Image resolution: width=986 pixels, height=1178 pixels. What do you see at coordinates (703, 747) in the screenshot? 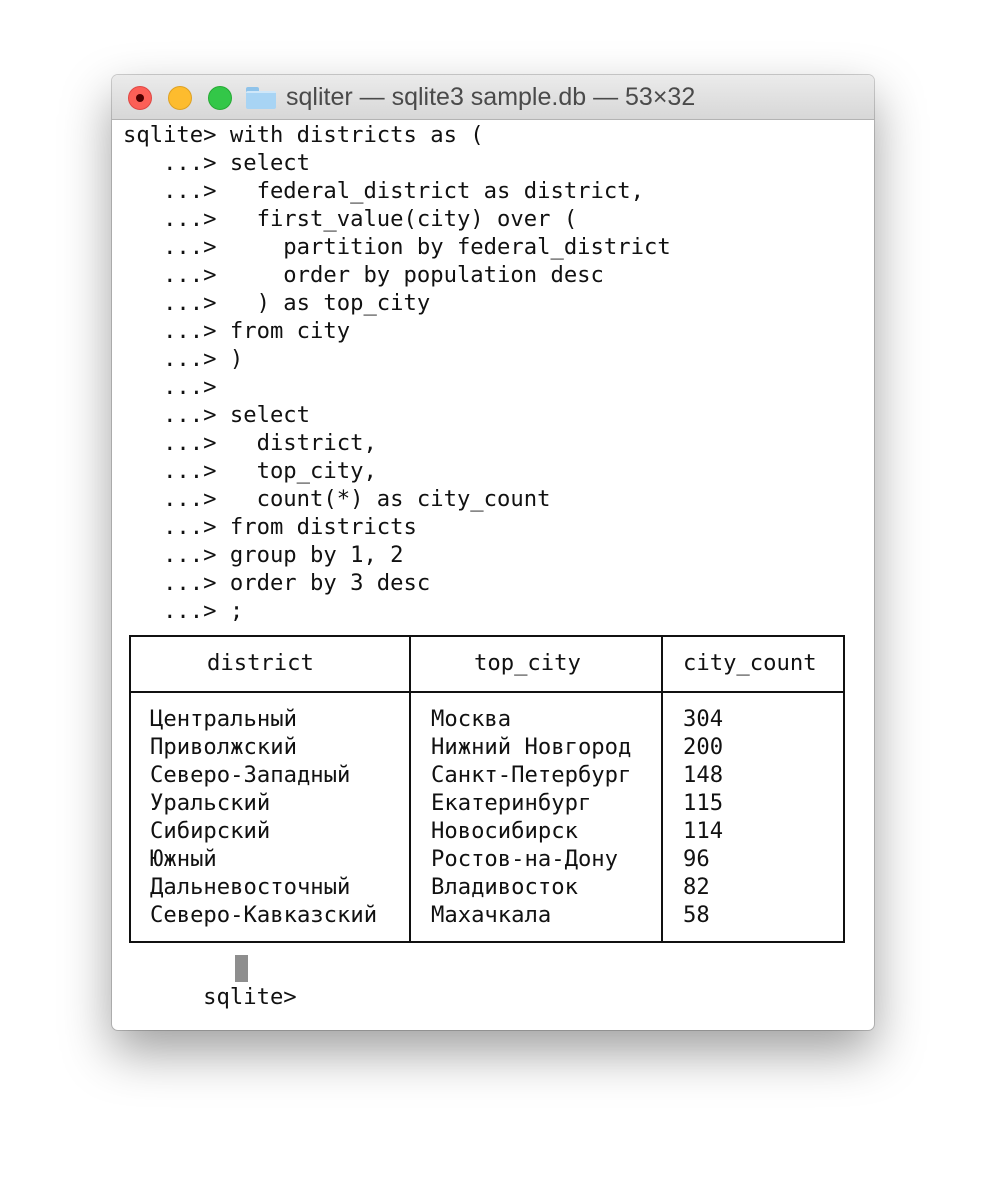
I see `city-count-cell: 200` at bounding box center [703, 747].